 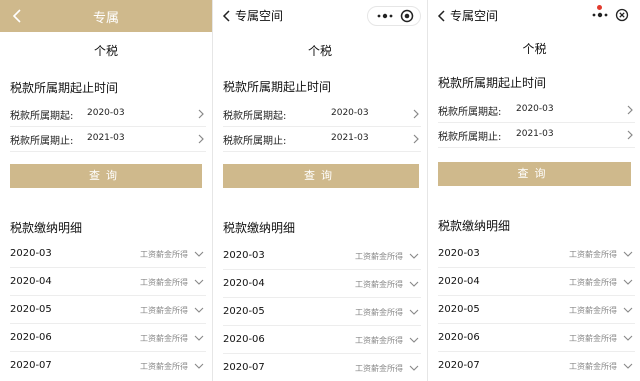 I want to click on target-icon, so click(x=407, y=16).